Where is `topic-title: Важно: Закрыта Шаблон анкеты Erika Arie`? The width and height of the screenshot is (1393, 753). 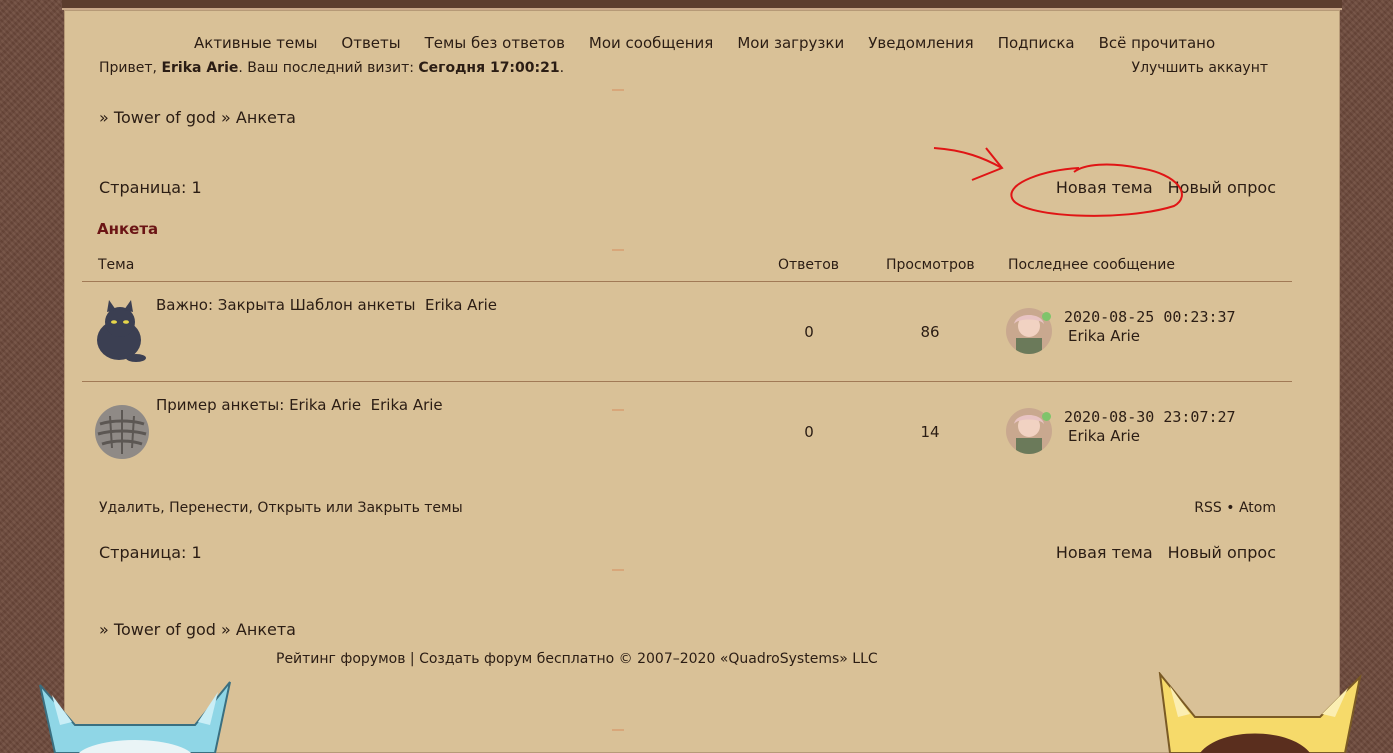 topic-title: Важно: Закрыта Шаблон анкеты Erika Arie is located at coordinates (326, 305).